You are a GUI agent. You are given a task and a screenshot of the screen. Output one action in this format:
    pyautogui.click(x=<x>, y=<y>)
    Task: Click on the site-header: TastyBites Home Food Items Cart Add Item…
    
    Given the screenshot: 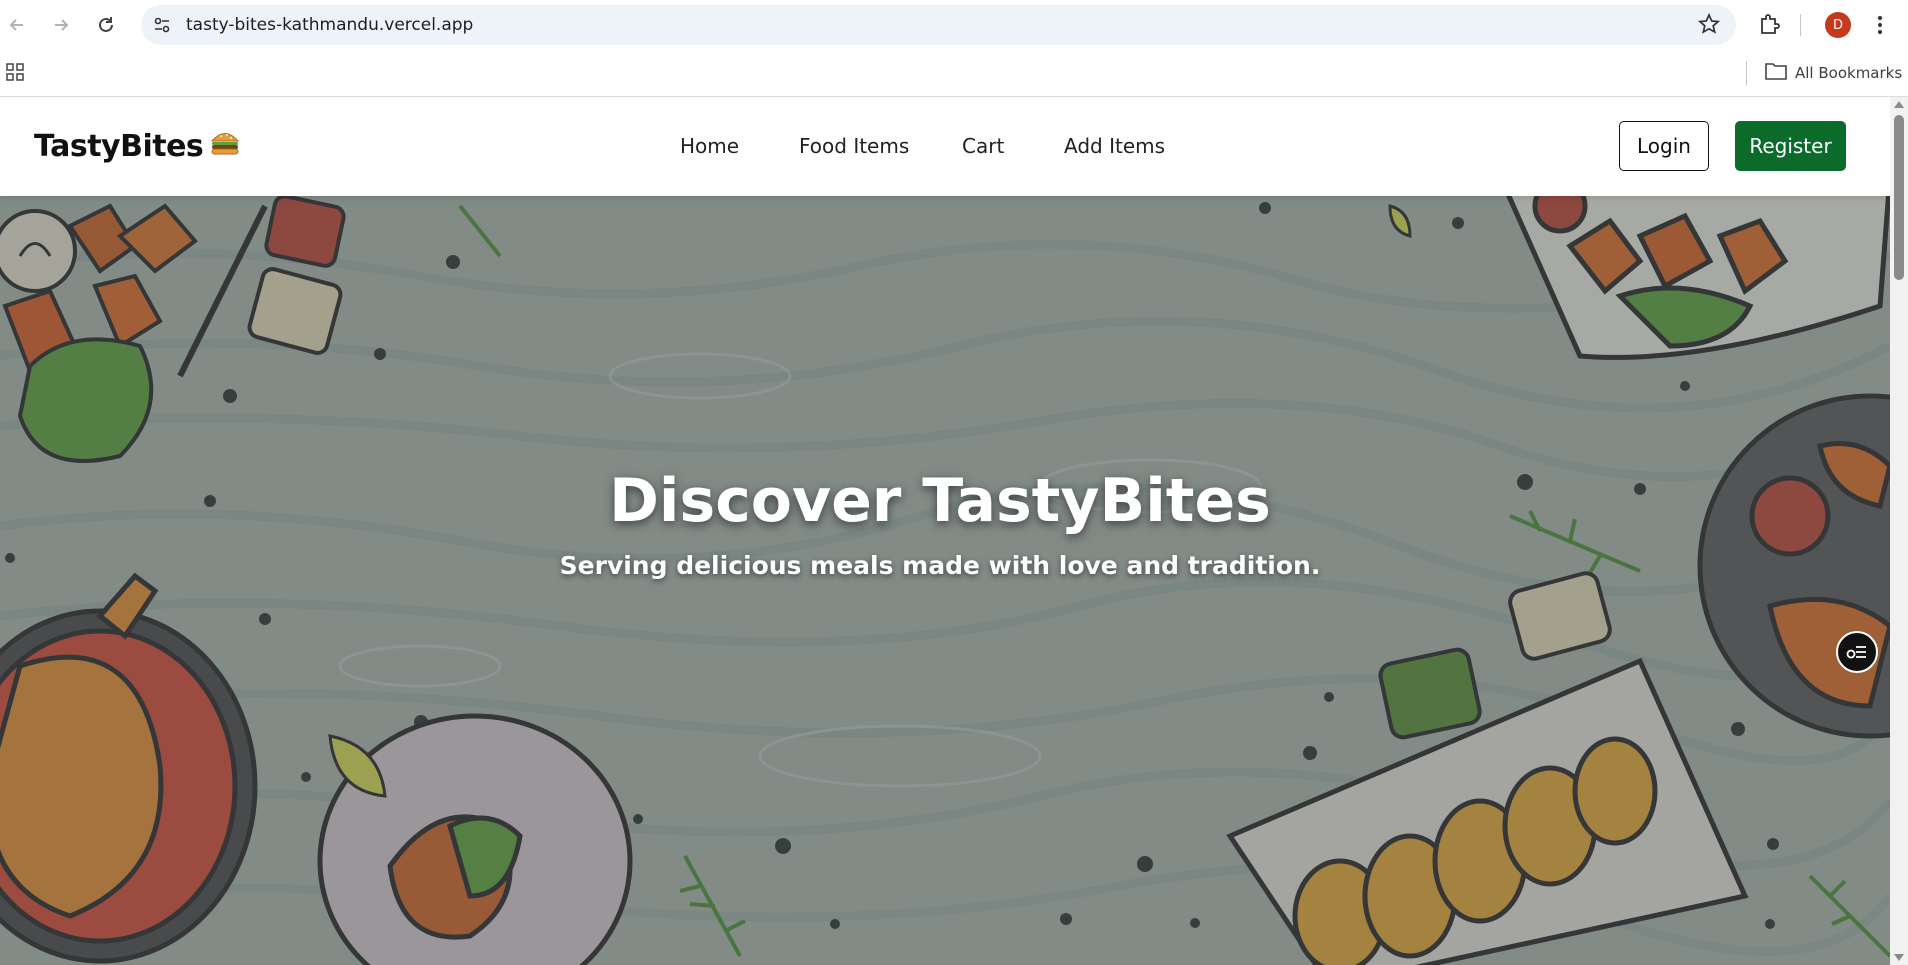 What is the action you would take?
    pyautogui.click(x=945, y=146)
    